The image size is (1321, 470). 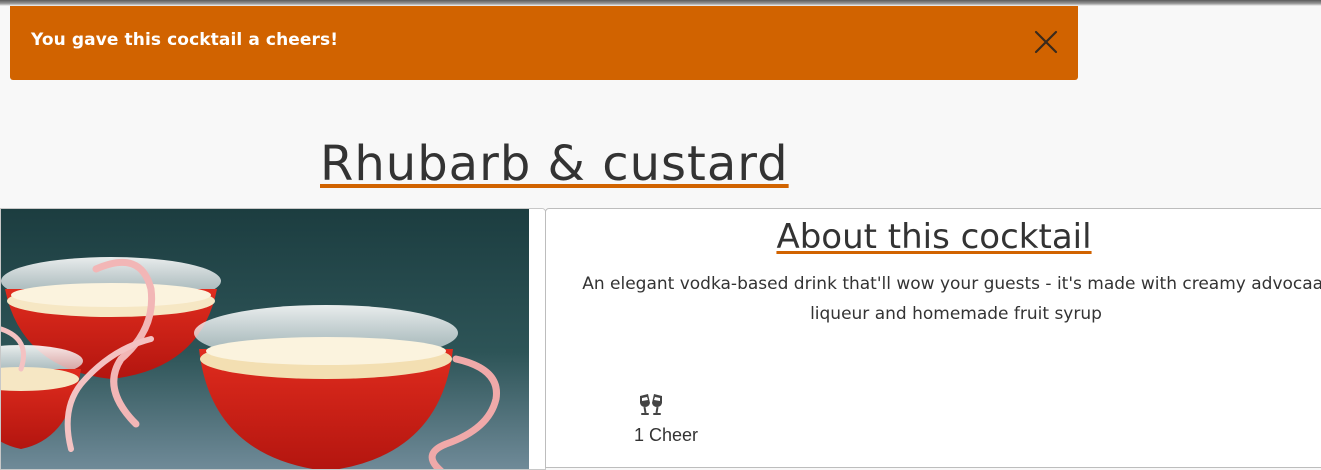 What do you see at coordinates (544, 43) in the screenshot?
I see `cheers-toast: You gave this cocktail a cheers!` at bounding box center [544, 43].